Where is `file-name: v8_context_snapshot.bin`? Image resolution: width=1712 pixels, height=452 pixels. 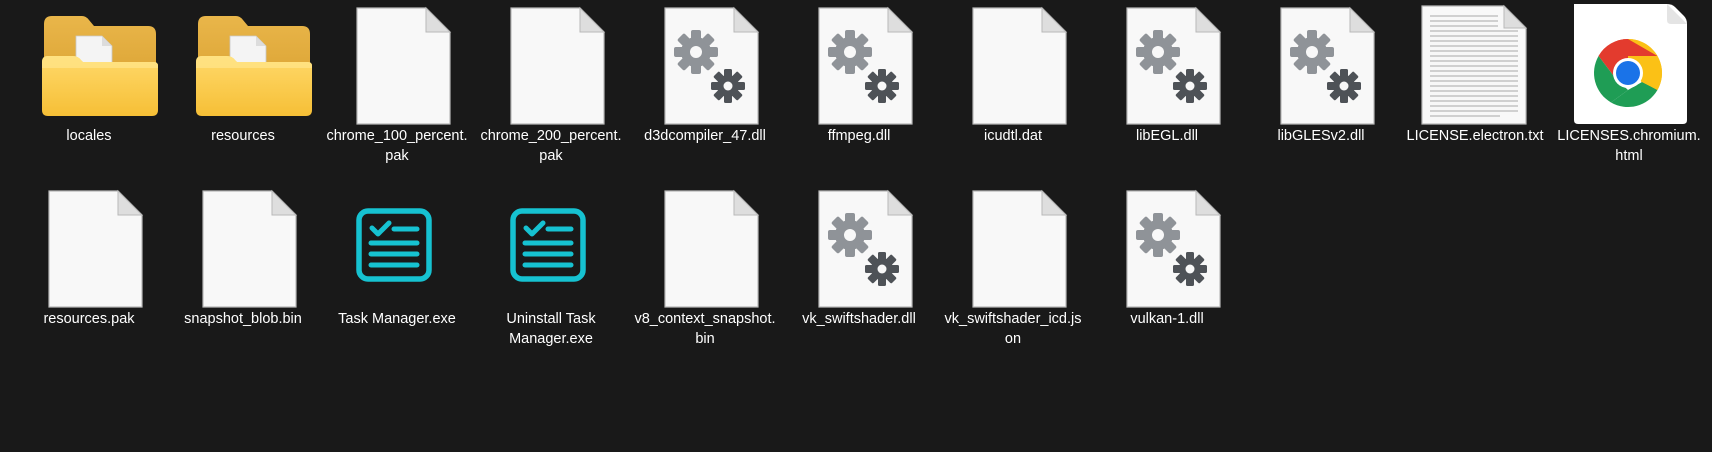
file-name: v8_context_snapshot.bin is located at coordinates (705, 329).